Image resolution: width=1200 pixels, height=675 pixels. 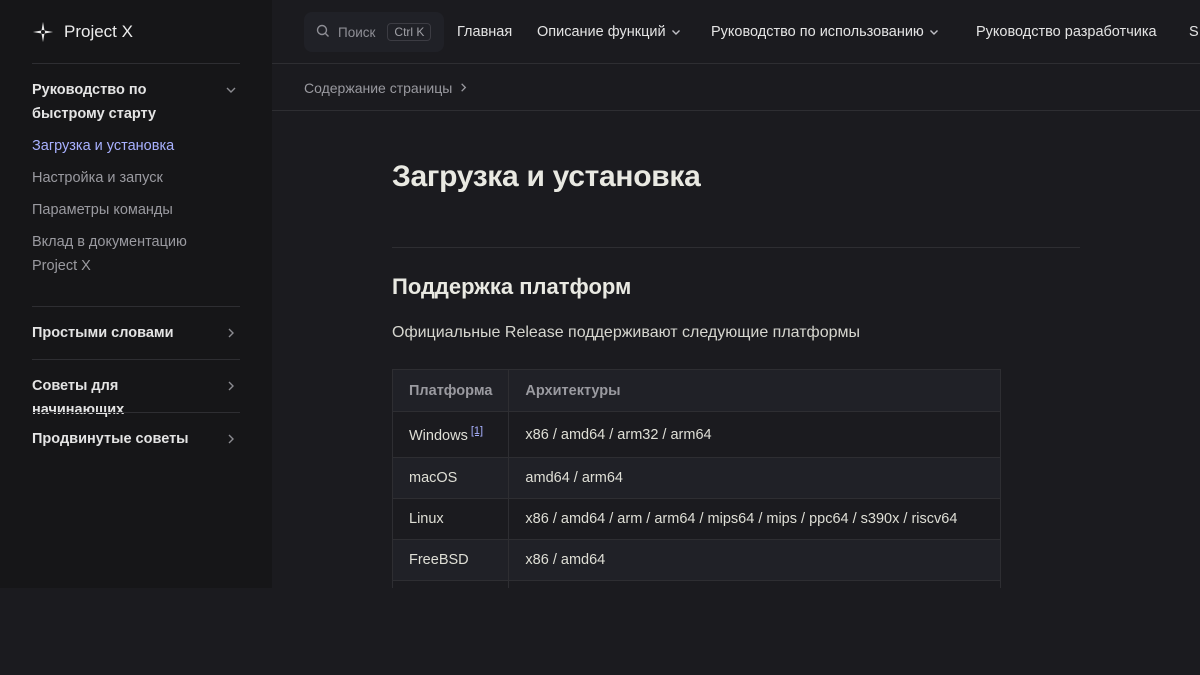 What do you see at coordinates (736, 88) in the screenshot?
I see `page-outline-toggle: Содержание страницы` at bounding box center [736, 88].